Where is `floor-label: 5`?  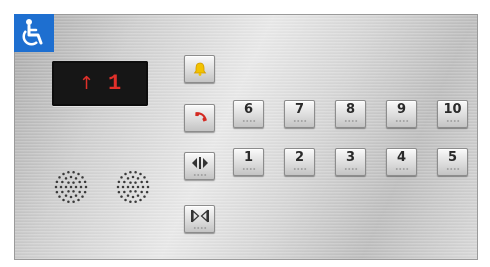 floor-label: 5 is located at coordinates (452, 157).